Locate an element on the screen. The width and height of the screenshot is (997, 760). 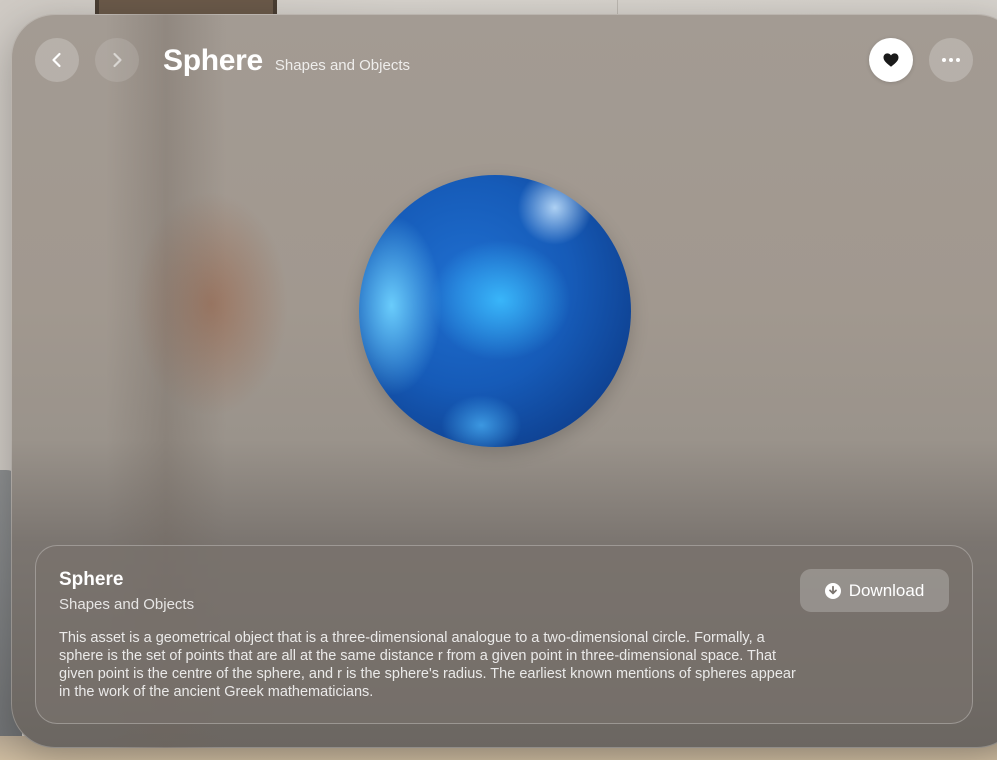
chevron-left-icon is located at coordinates (56, 60).